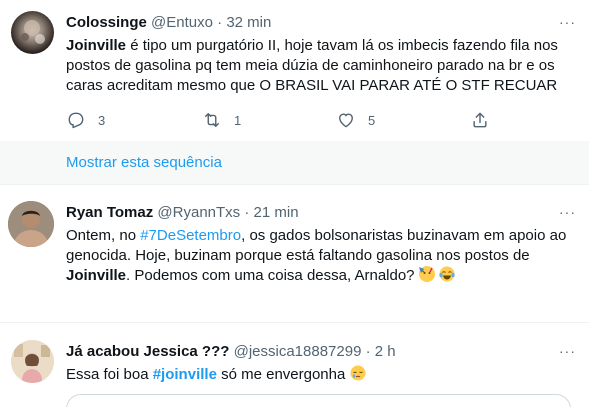  What do you see at coordinates (355, 120) in the screenshot?
I see `like-button: 5` at bounding box center [355, 120].